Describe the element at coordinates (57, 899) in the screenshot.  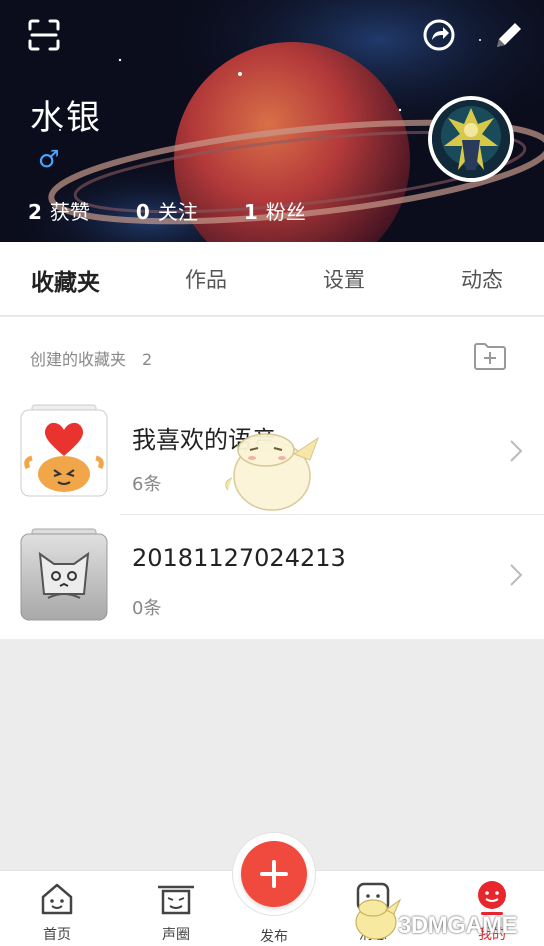
I see `home-icon` at that location.